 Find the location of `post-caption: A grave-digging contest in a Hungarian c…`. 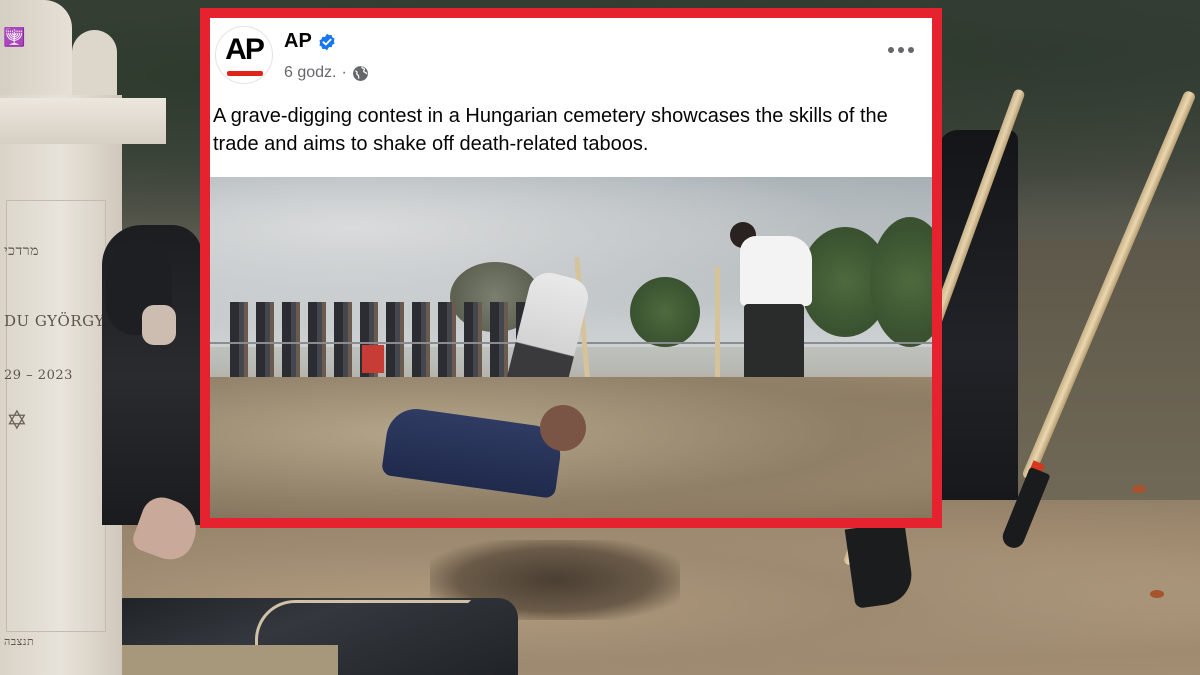

post-caption: A grave-digging contest in a Hungarian c… is located at coordinates (550, 130).